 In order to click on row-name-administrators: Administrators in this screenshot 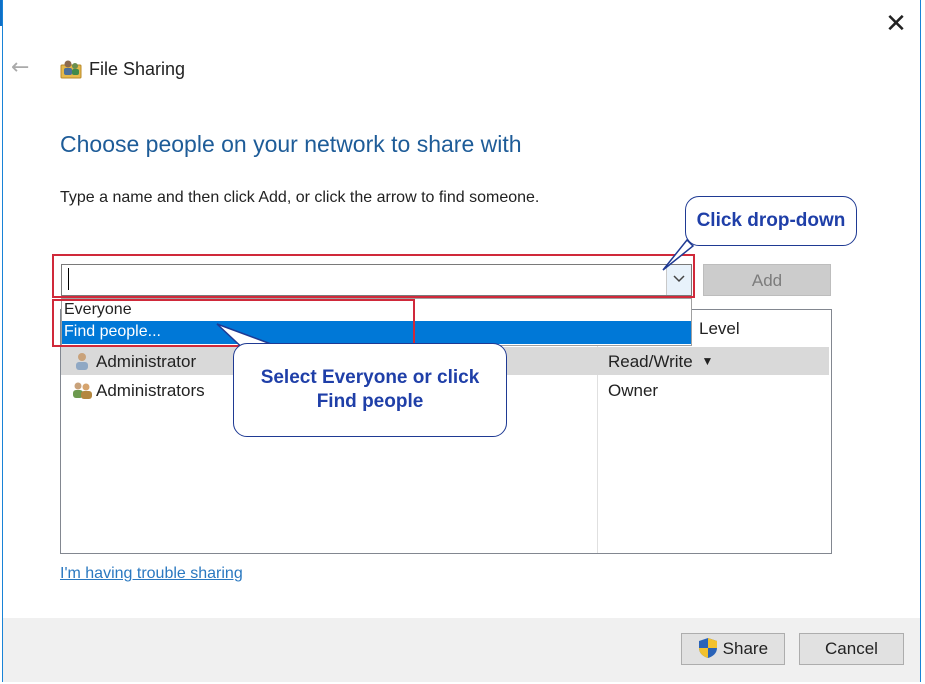, I will do `click(150, 391)`.